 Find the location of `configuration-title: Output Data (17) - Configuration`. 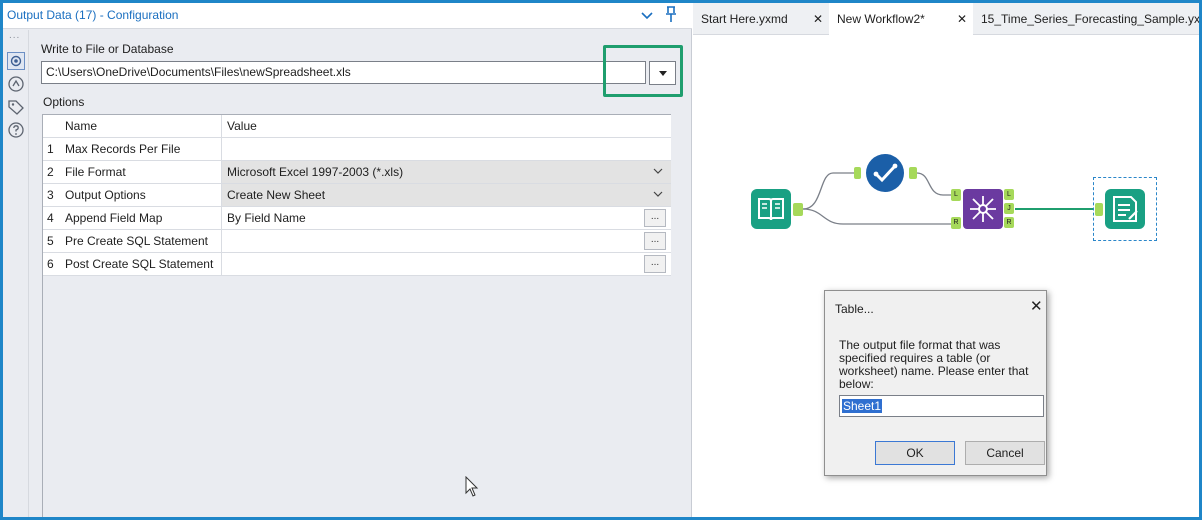

configuration-title: Output Data (17) - Configuration is located at coordinates (93, 15).